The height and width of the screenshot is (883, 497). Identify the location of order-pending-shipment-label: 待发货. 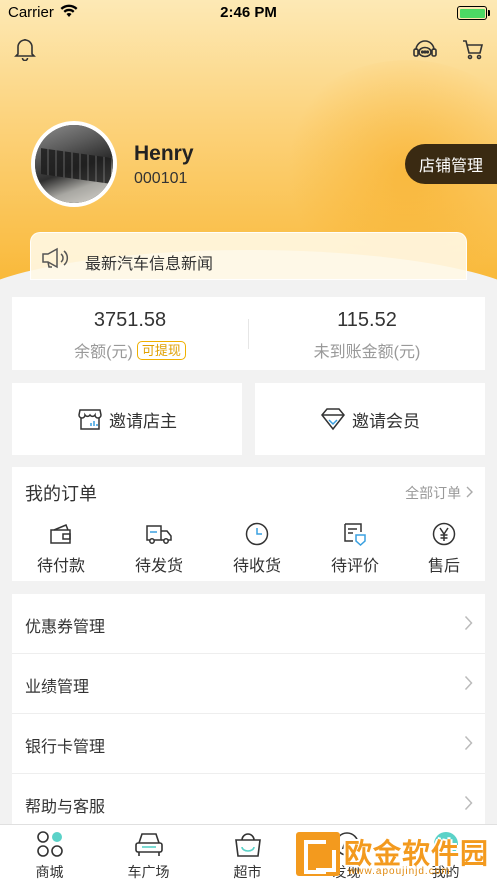
(158, 566).